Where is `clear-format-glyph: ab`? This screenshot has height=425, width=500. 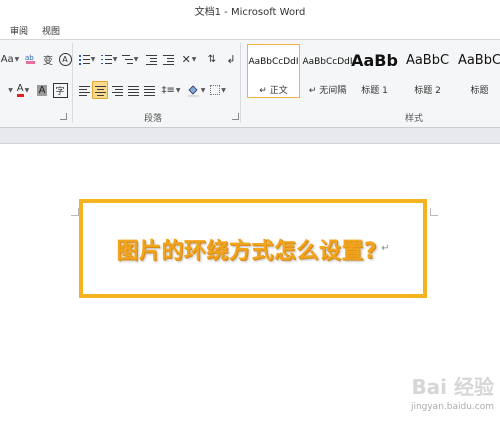 clear-format-glyph: ab is located at coordinates (30, 59).